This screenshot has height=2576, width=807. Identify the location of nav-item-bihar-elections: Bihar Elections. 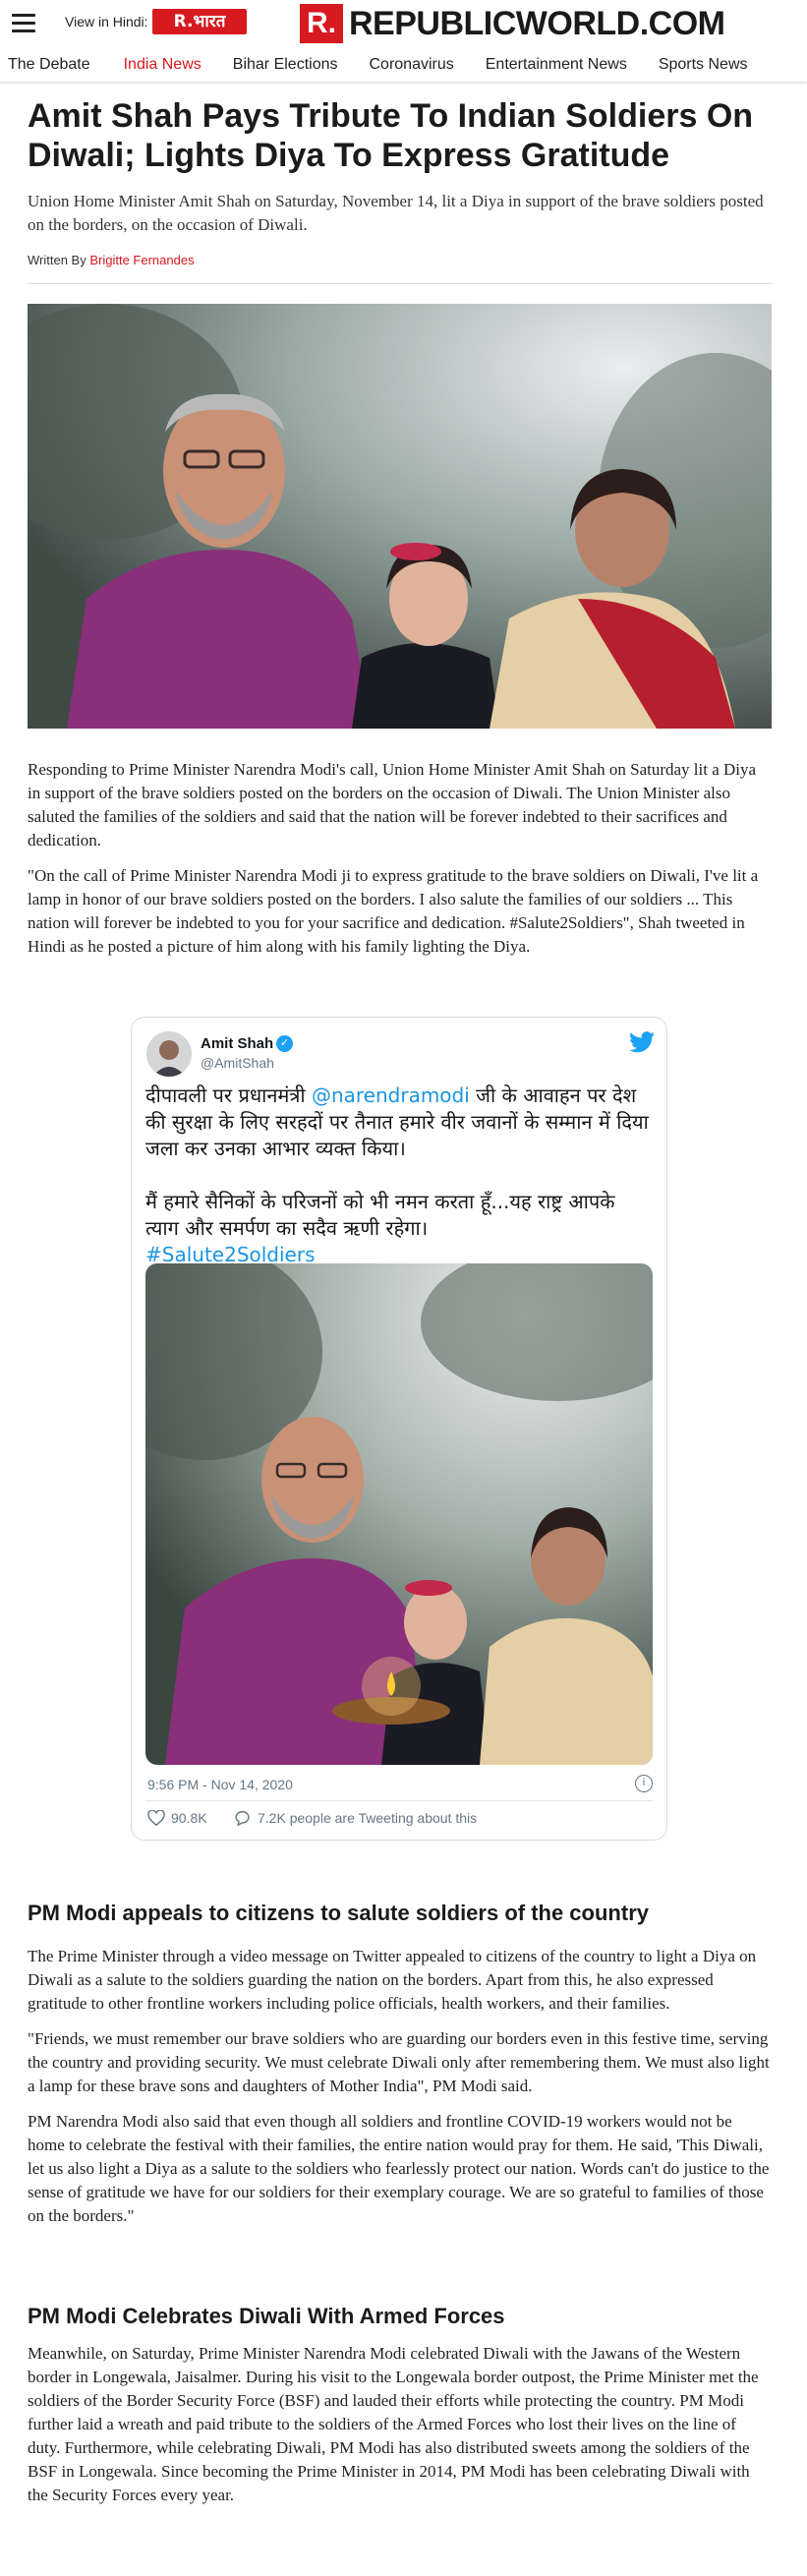
(281, 65).